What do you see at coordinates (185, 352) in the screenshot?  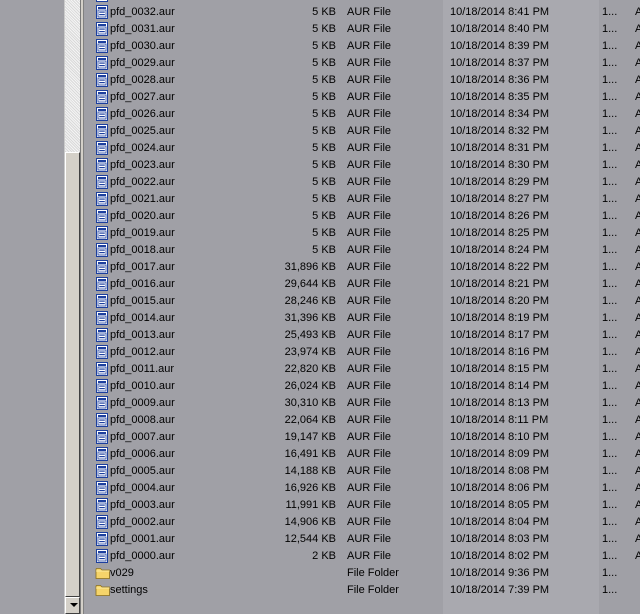 I see `file-name: pfd_0012.aur` at bounding box center [185, 352].